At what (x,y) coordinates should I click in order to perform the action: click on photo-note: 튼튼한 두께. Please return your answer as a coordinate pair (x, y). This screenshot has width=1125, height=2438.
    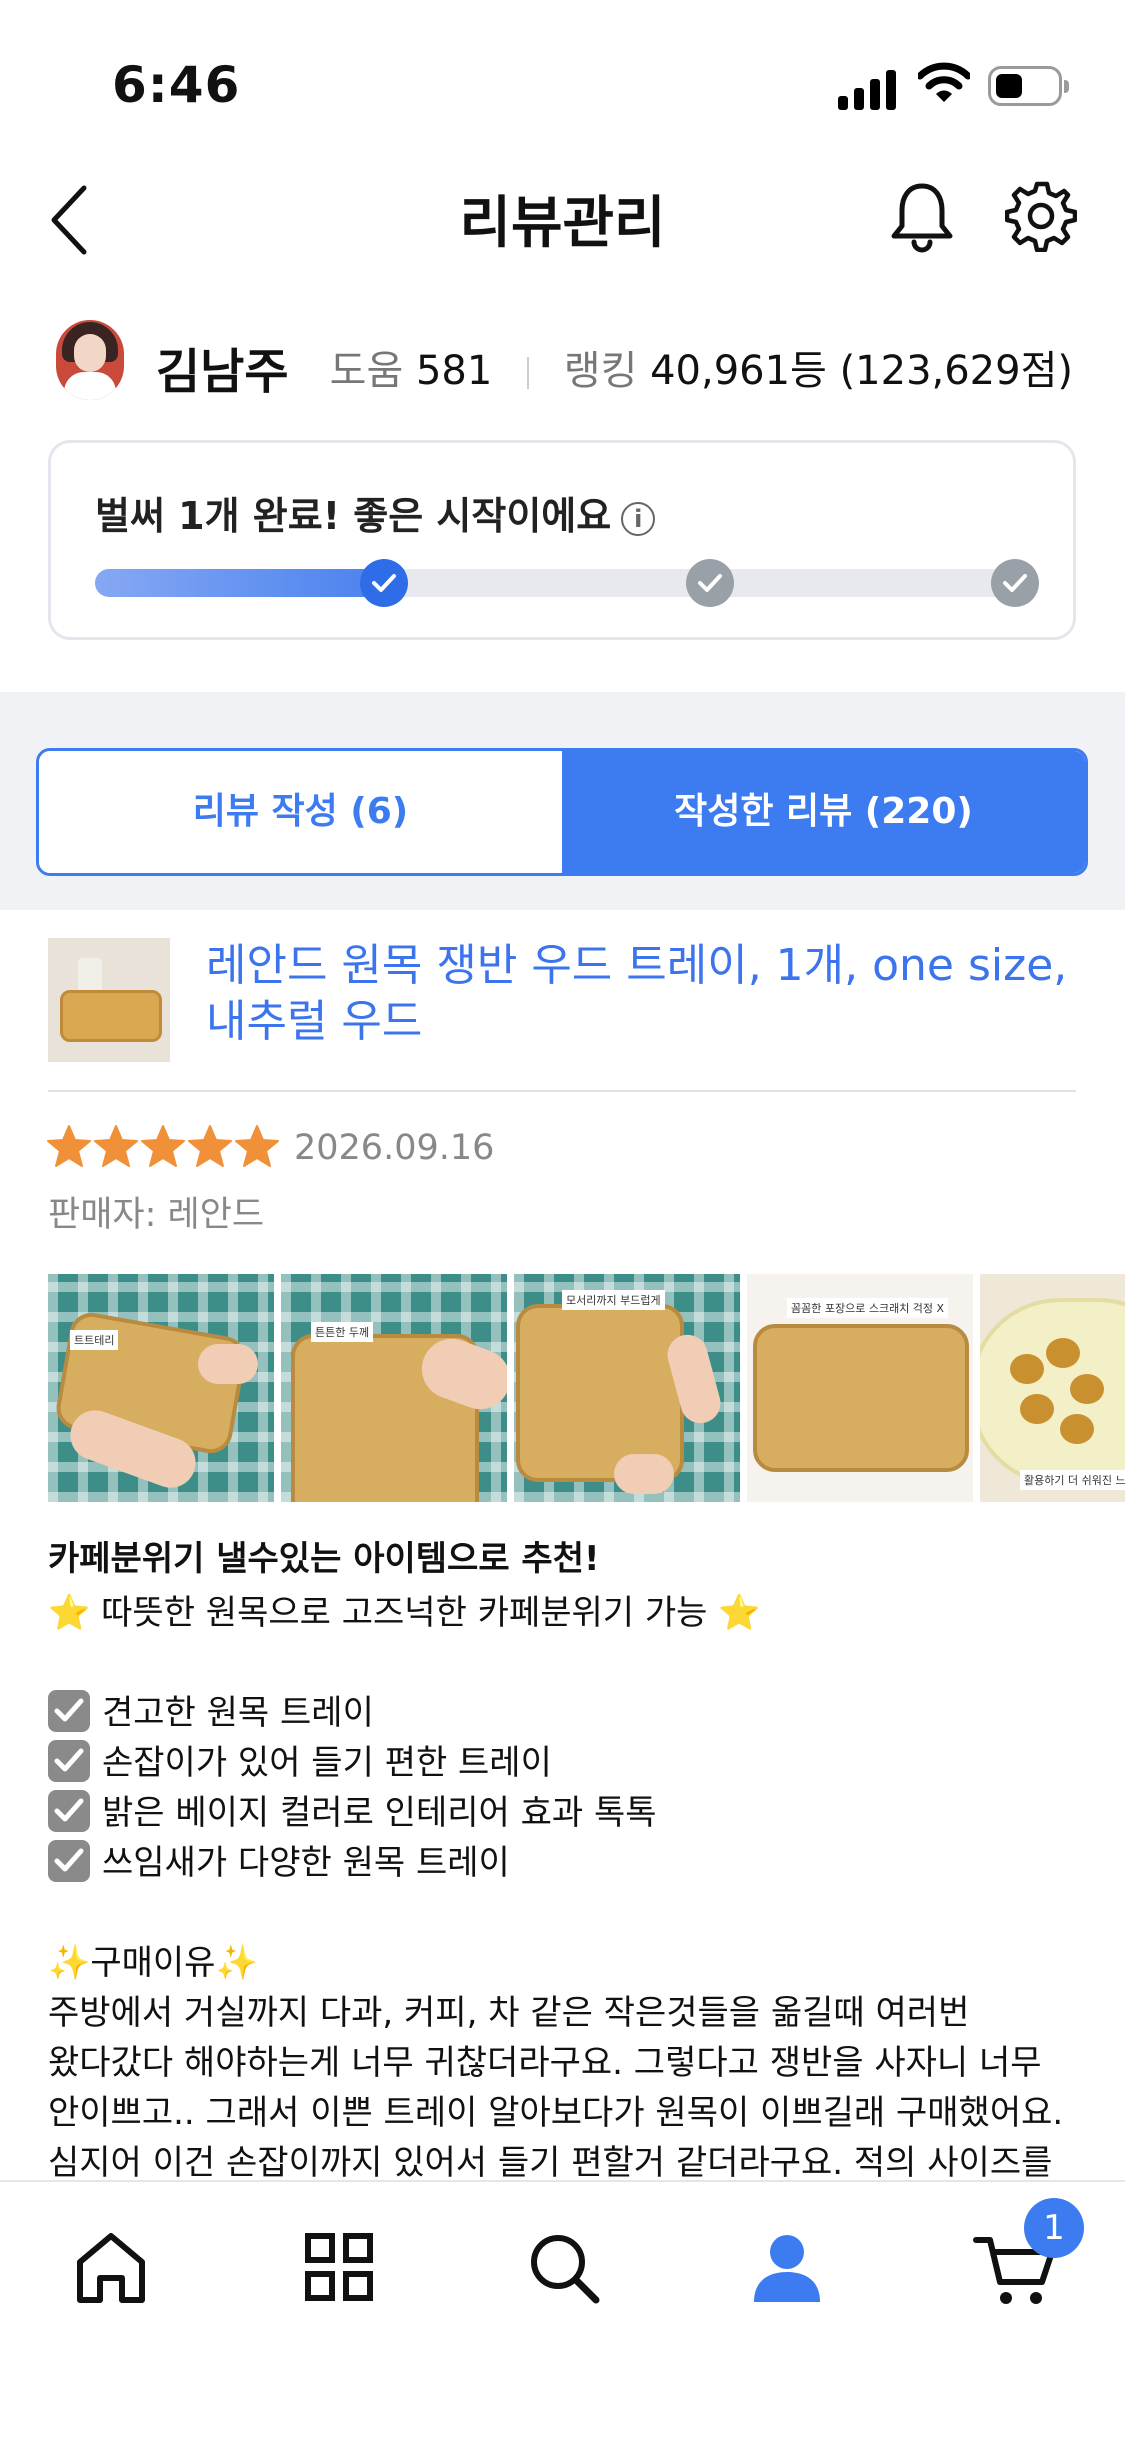
    Looking at the image, I should click on (342, 1332).